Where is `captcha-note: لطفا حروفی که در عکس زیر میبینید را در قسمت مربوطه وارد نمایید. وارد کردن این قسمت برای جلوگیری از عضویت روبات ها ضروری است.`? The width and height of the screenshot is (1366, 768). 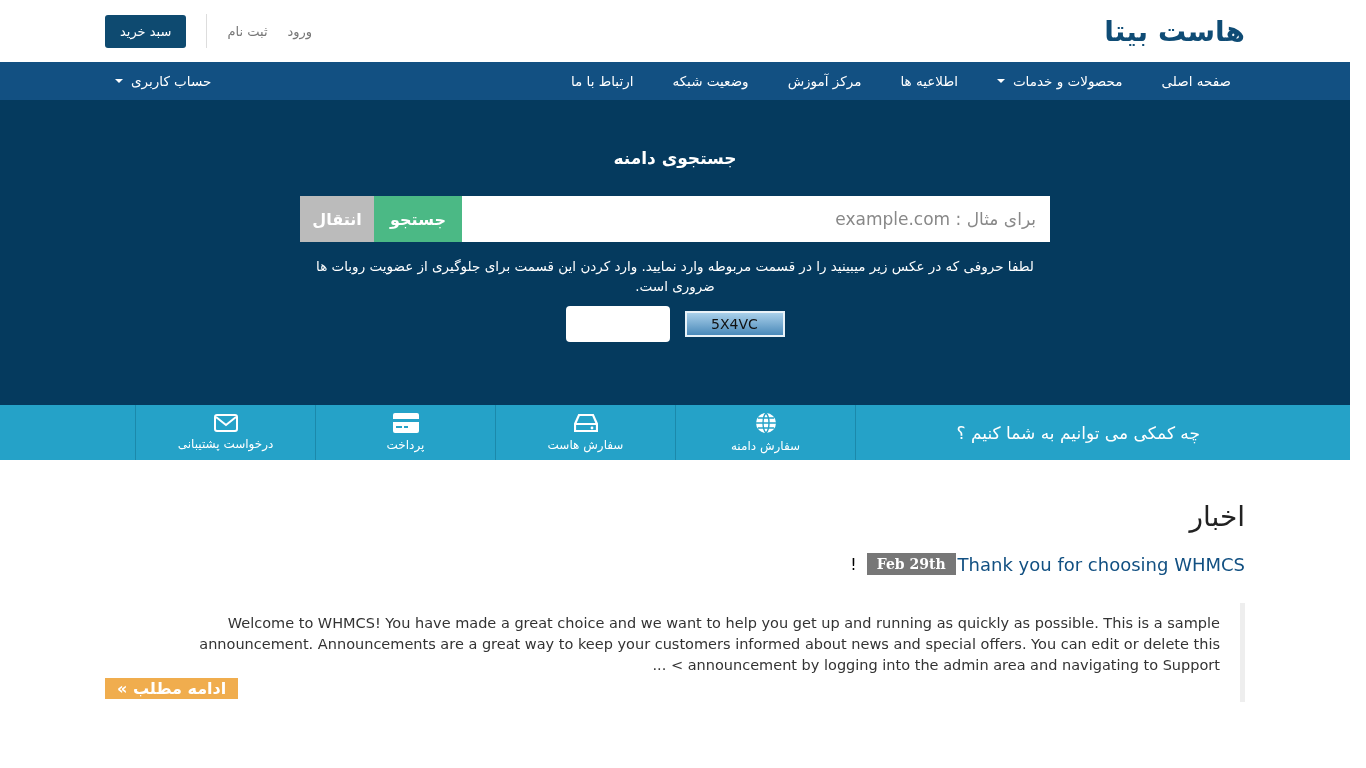
captcha-note: لطفا حروفی که در عکس زیر میبینید را در قسمت مربوطه وارد نمایید. وارد کردن این قسمت برای جلوگیری از عضویت روبات ها ضروری است. is located at coordinates (675, 276).